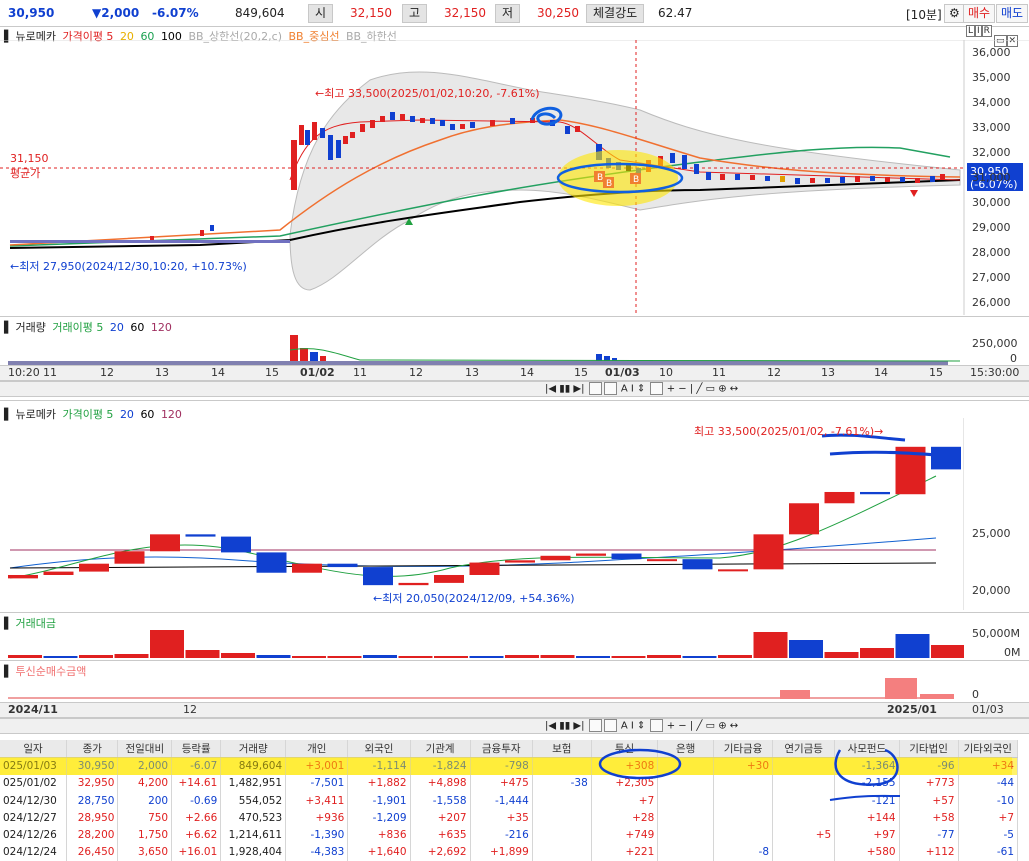 This screenshot has height=861, width=1029. What do you see at coordinates (415, 13) in the screenshot?
I see `high-label: 고` at bounding box center [415, 13].